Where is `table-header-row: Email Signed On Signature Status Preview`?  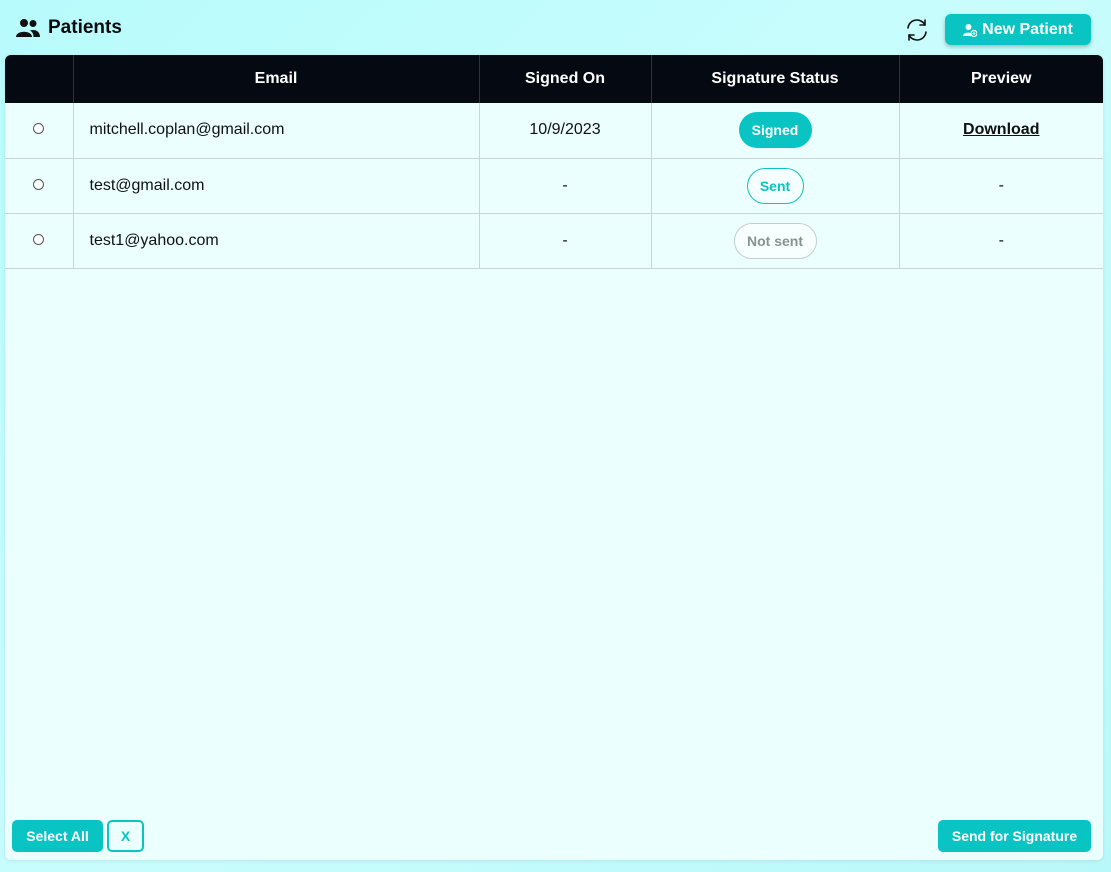 table-header-row: Email Signed On Signature Status Preview is located at coordinates (554, 79).